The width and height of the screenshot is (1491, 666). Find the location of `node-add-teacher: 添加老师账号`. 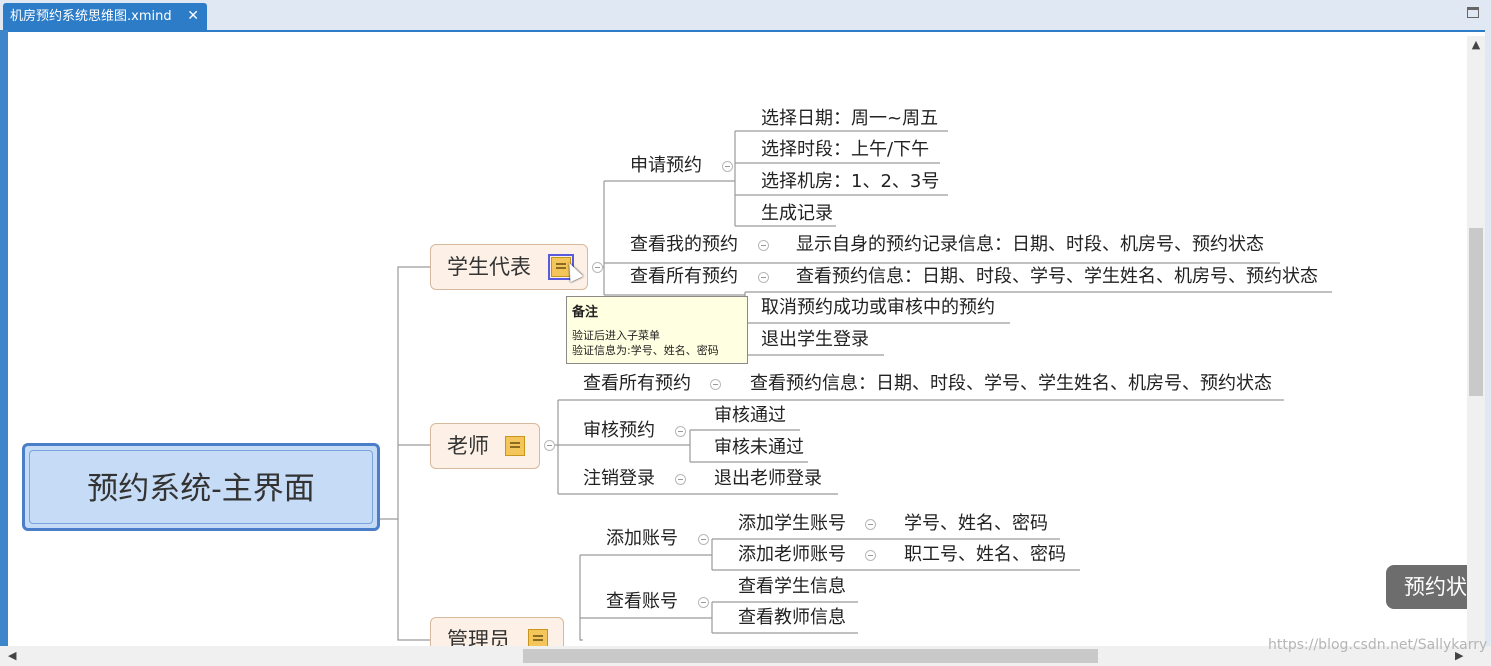

node-add-teacher: 添加老师账号 is located at coordinates (792, 555).